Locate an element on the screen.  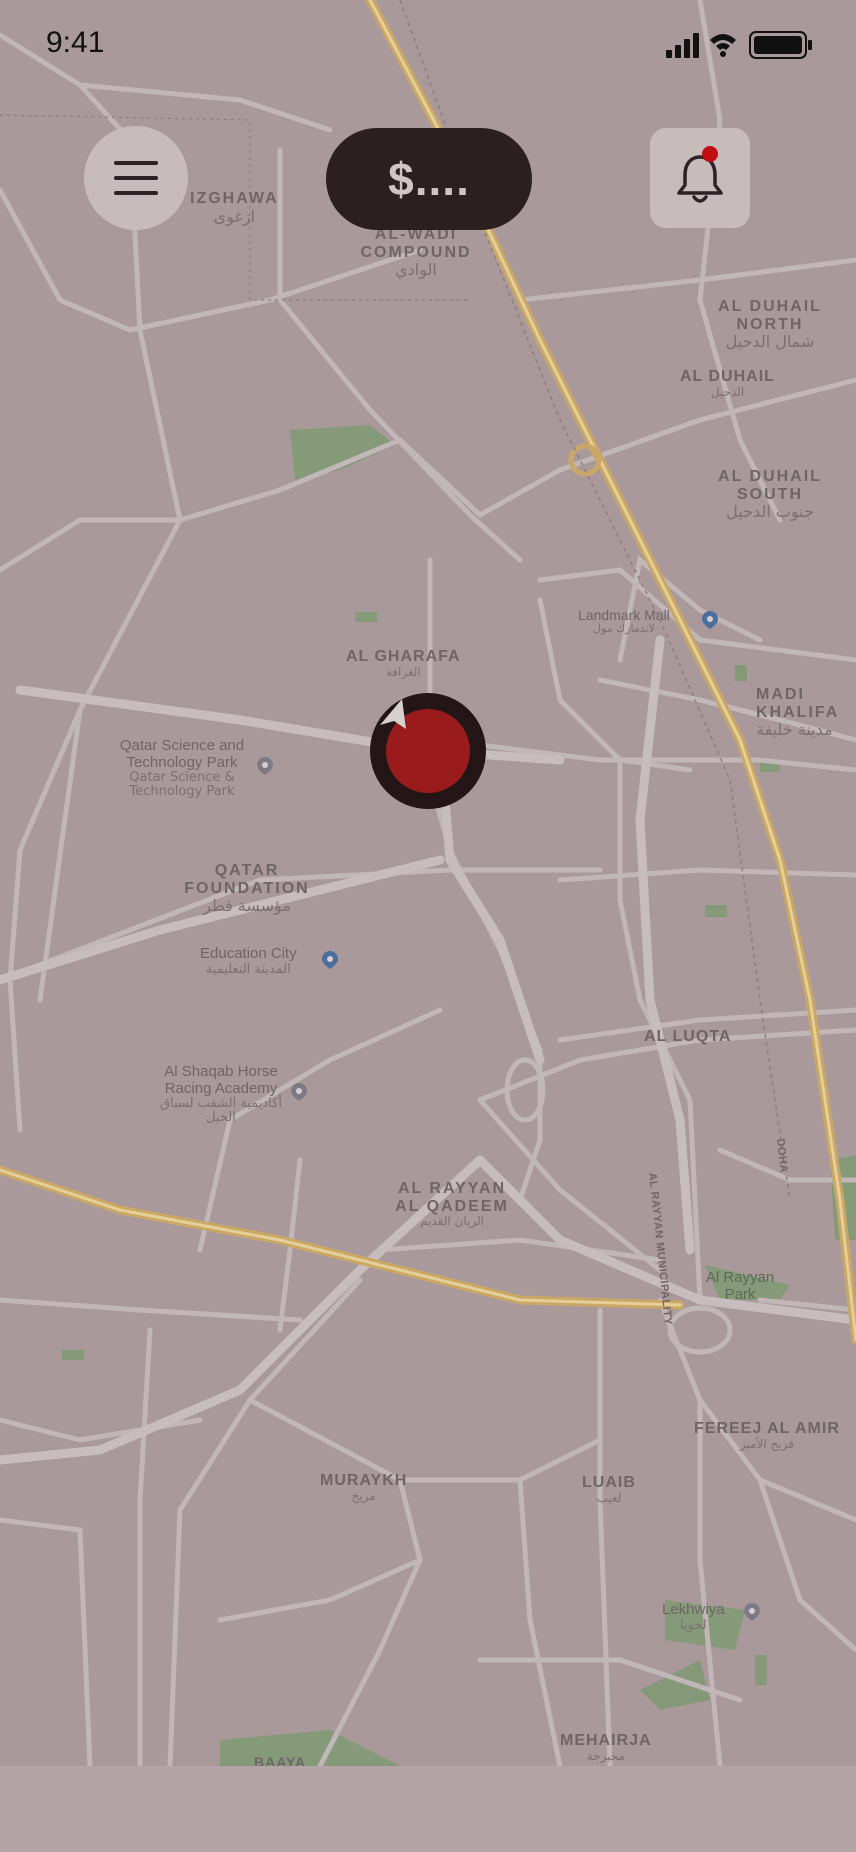
bell-icon is located at coordinates (700, 179).